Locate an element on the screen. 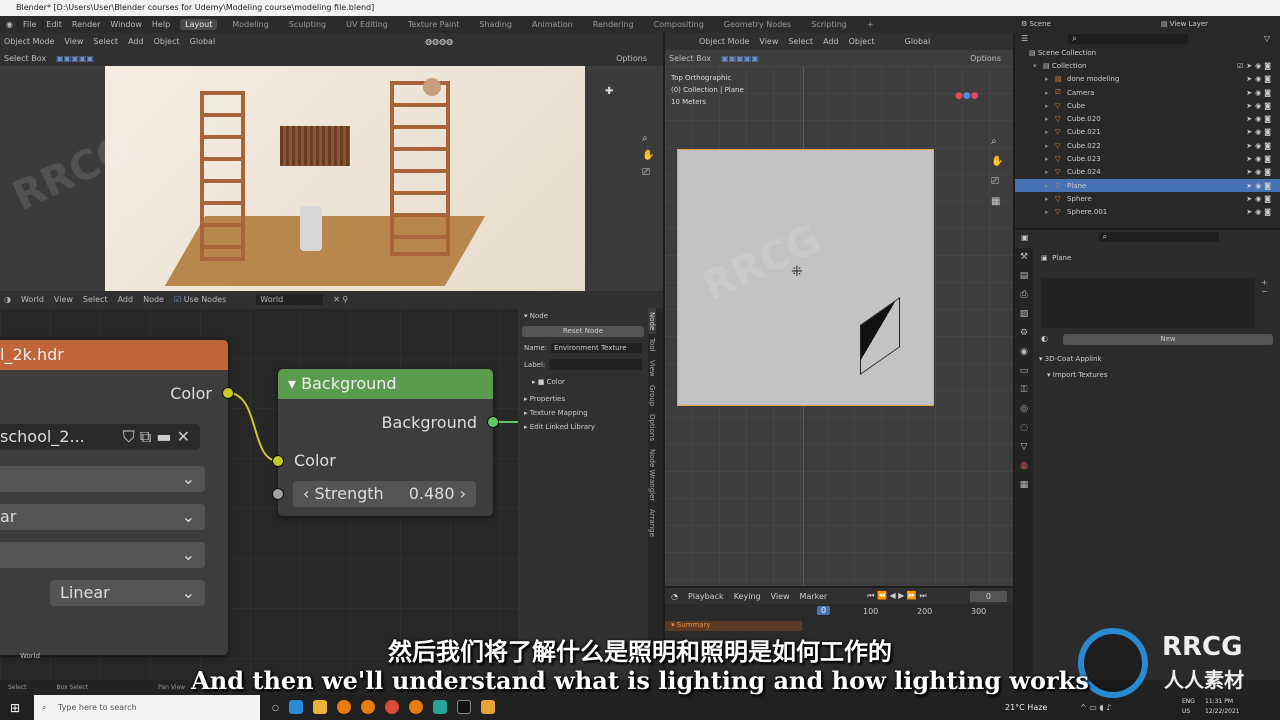  tab-options: Options is located at coordinates (652, 427).